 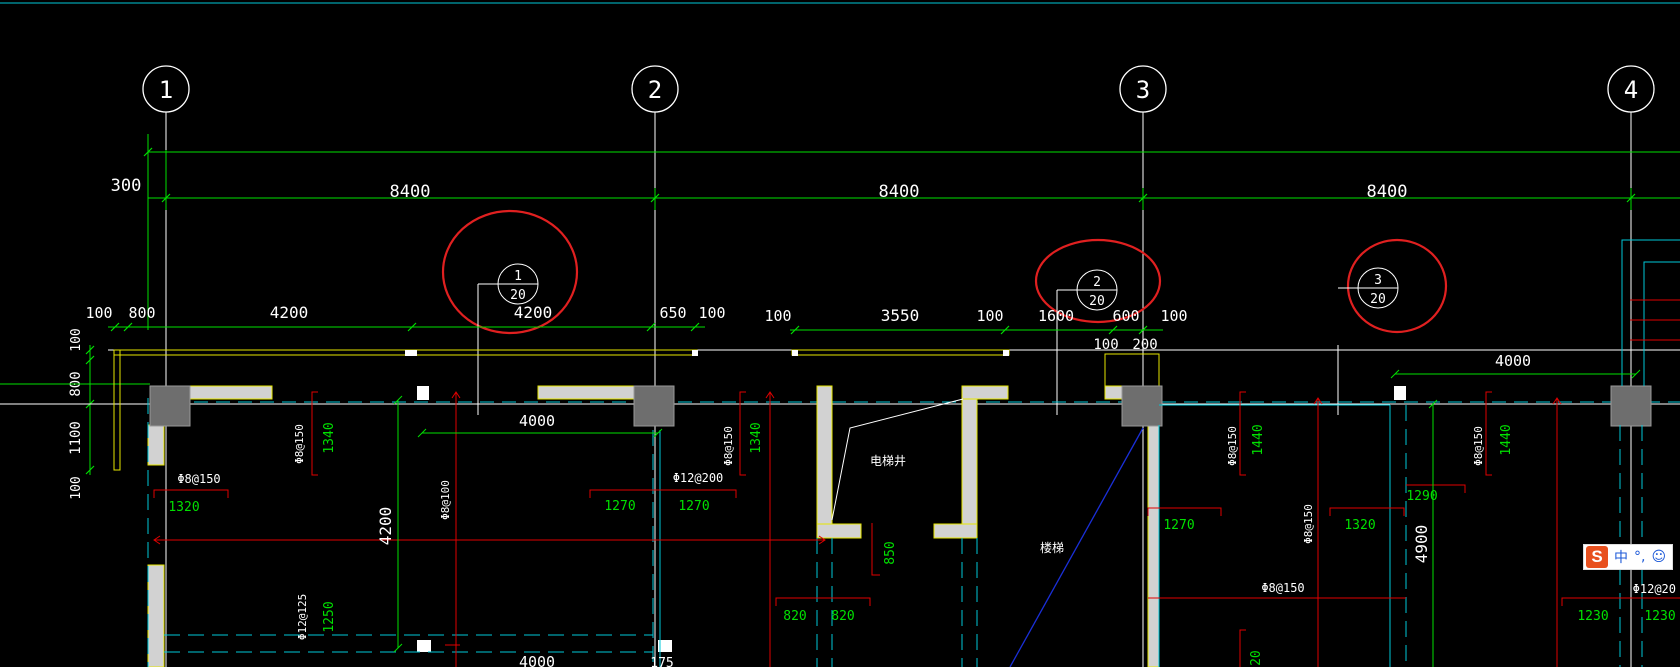 I want to click on dim-650: 650, so click(x=672, y=313).